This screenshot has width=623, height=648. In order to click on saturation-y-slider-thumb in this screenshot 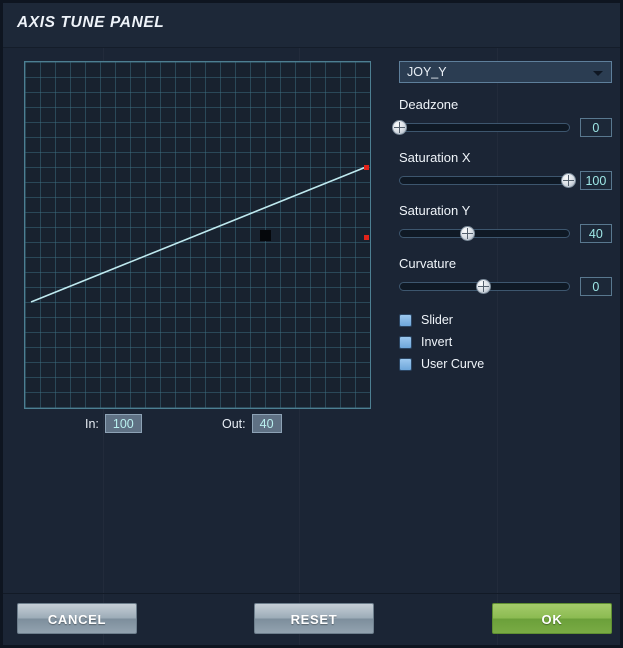, I will do `click(467, 233)`.